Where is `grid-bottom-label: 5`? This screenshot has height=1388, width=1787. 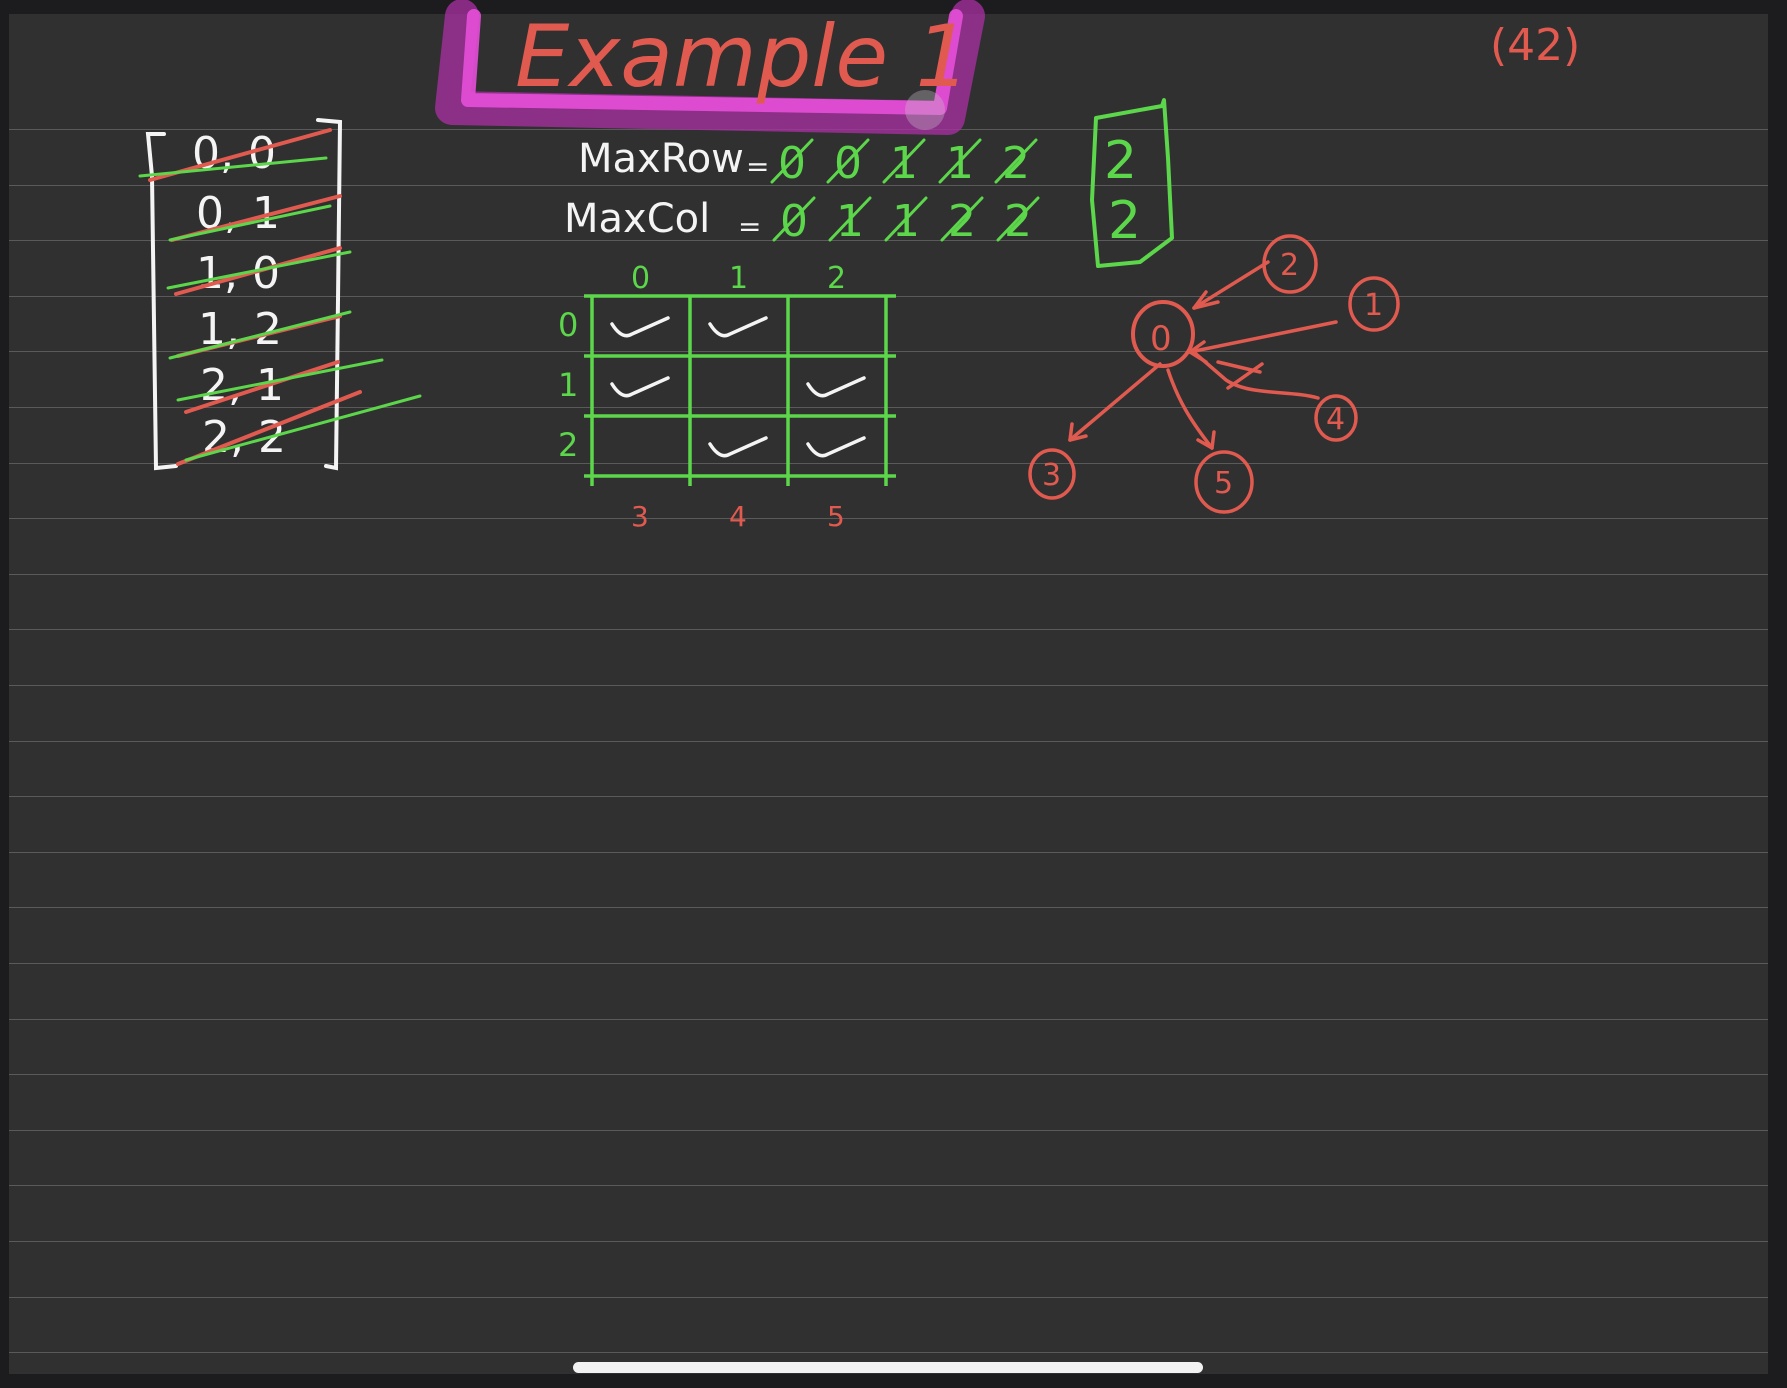
grid-bottom-label: 5 is located at coordinates (836, 516).